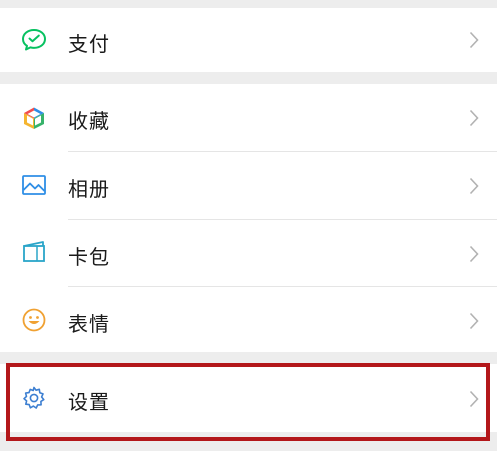 This screenshot has height=451, width=497. What do you see at coordinates (34, 398) in the screenshot?
I see `gear-icon` at bounding box center [34, 398].